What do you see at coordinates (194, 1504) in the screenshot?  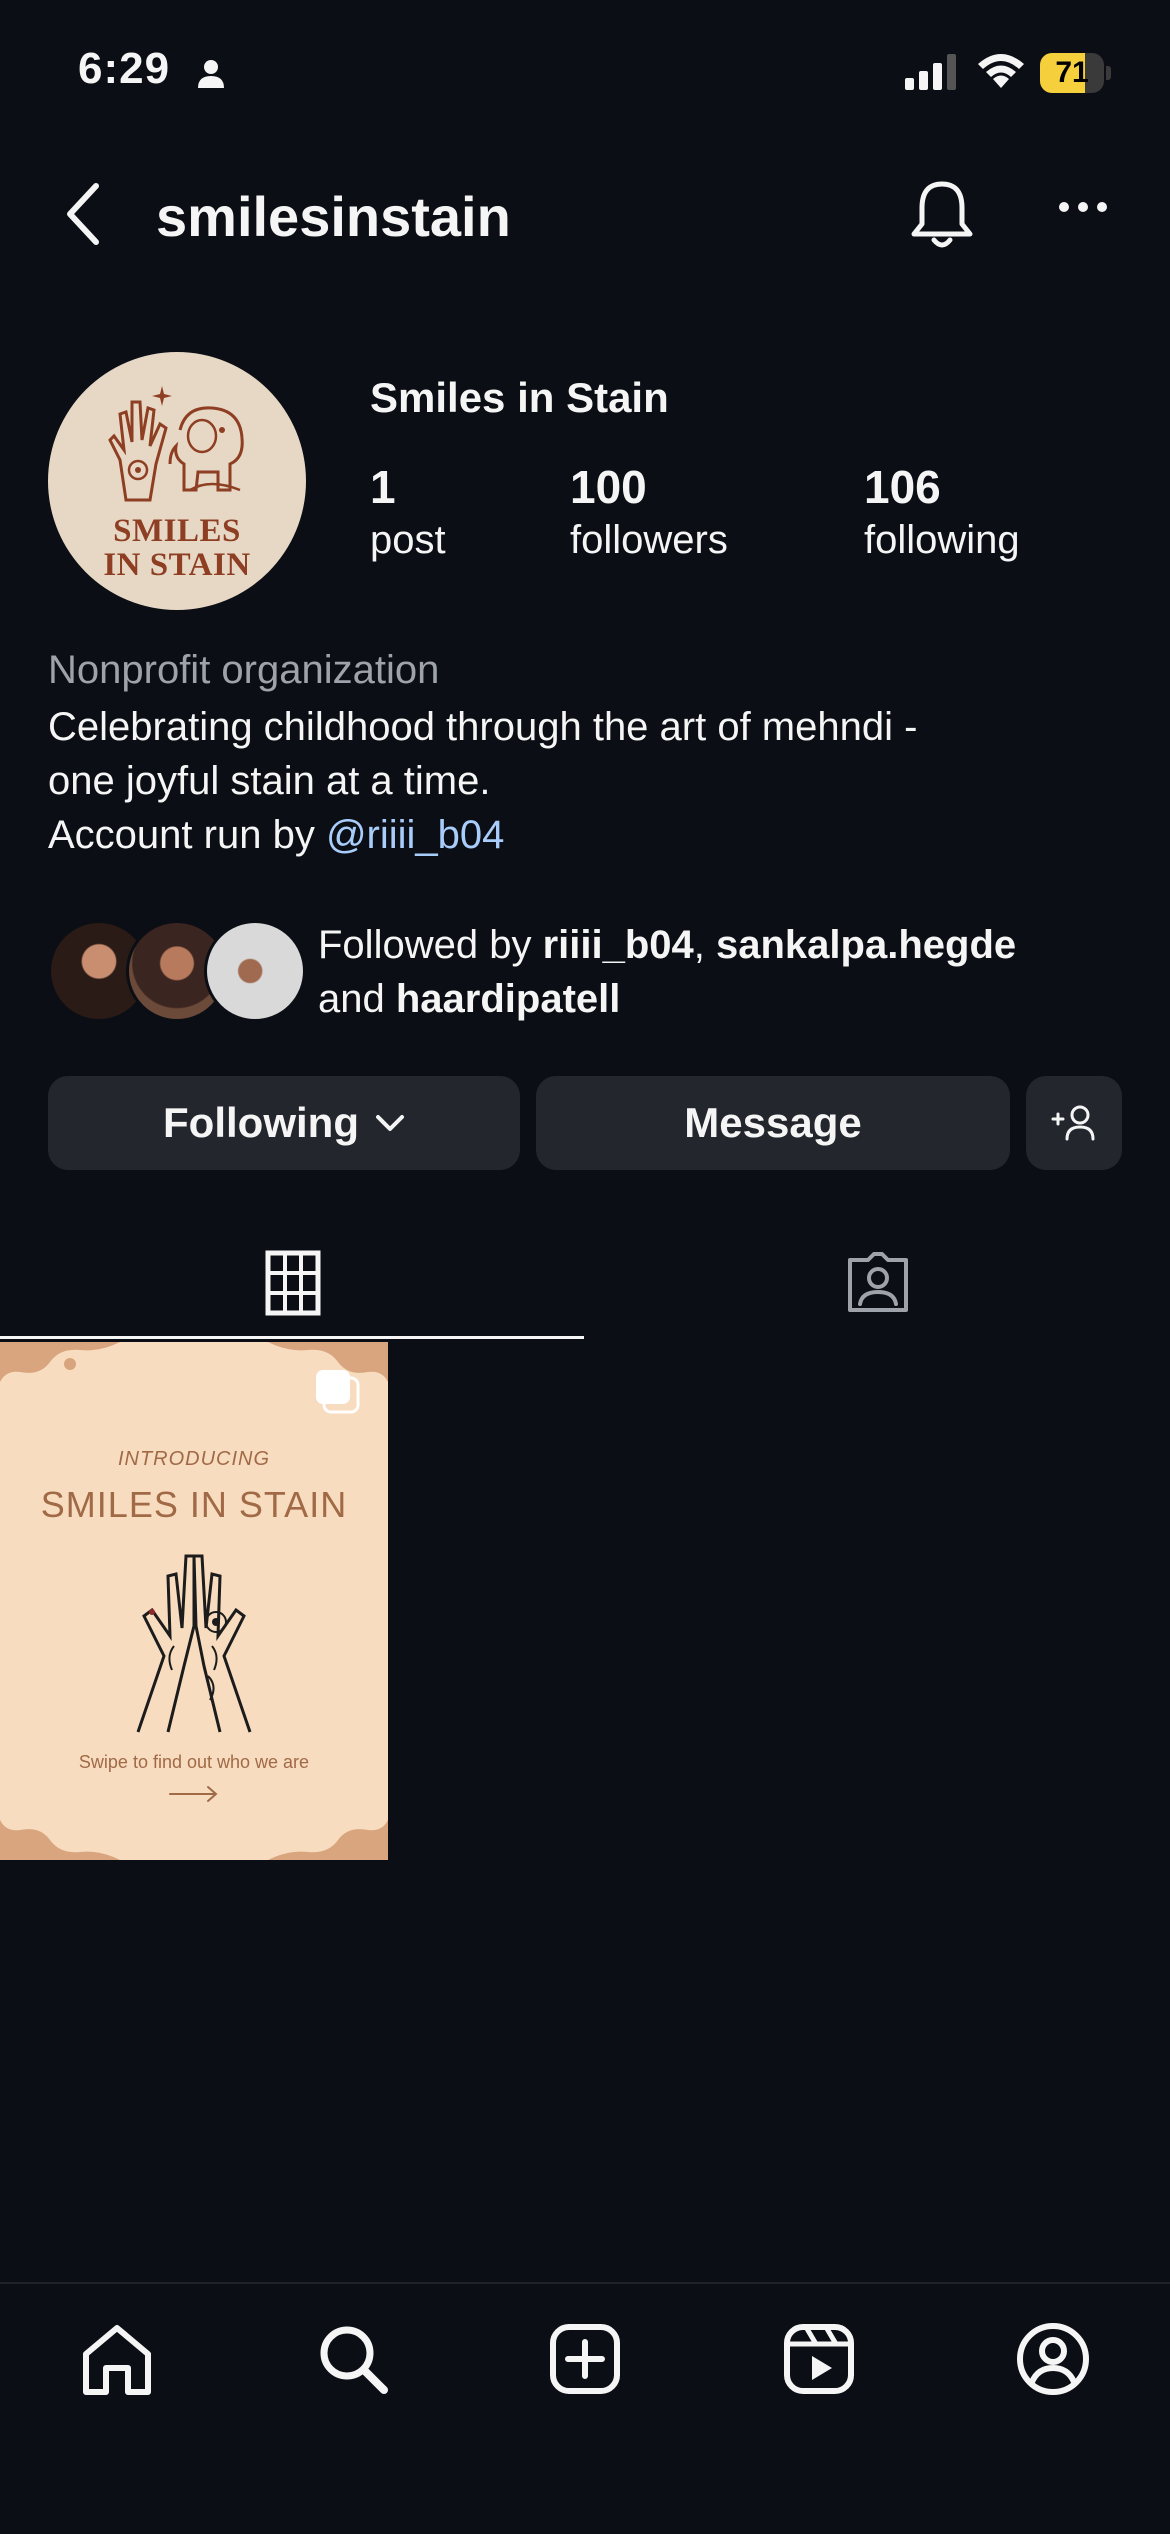 I see `post-title: SMILES IN STAIN` at bounding box center [194, 1504].